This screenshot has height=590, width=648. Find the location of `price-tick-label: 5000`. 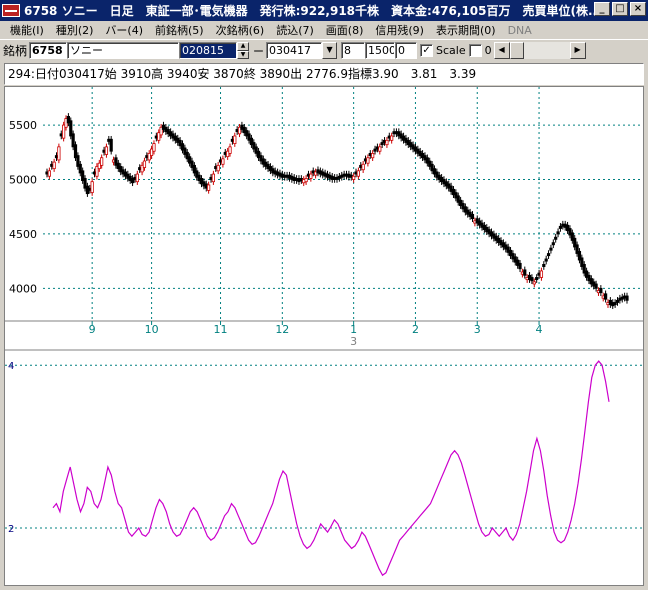

price-tick-label: 5000 is located at coordinates (23, 180).